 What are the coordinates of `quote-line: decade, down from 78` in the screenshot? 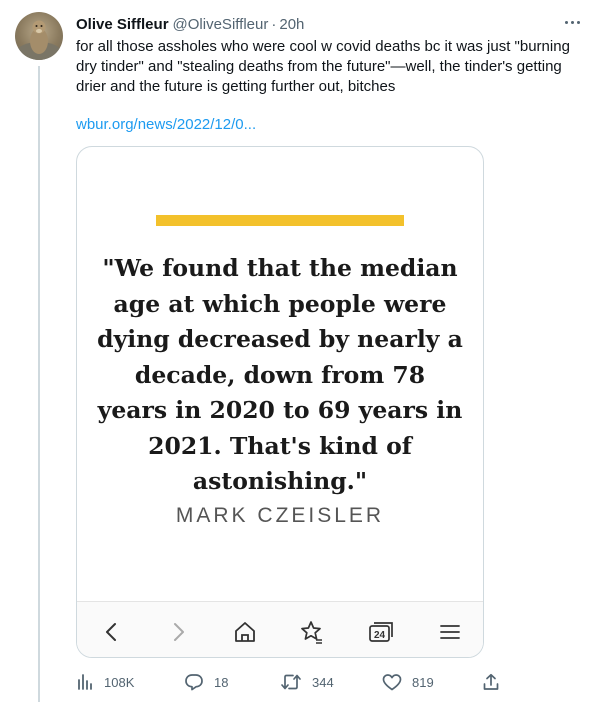 It's located at (280, 374).